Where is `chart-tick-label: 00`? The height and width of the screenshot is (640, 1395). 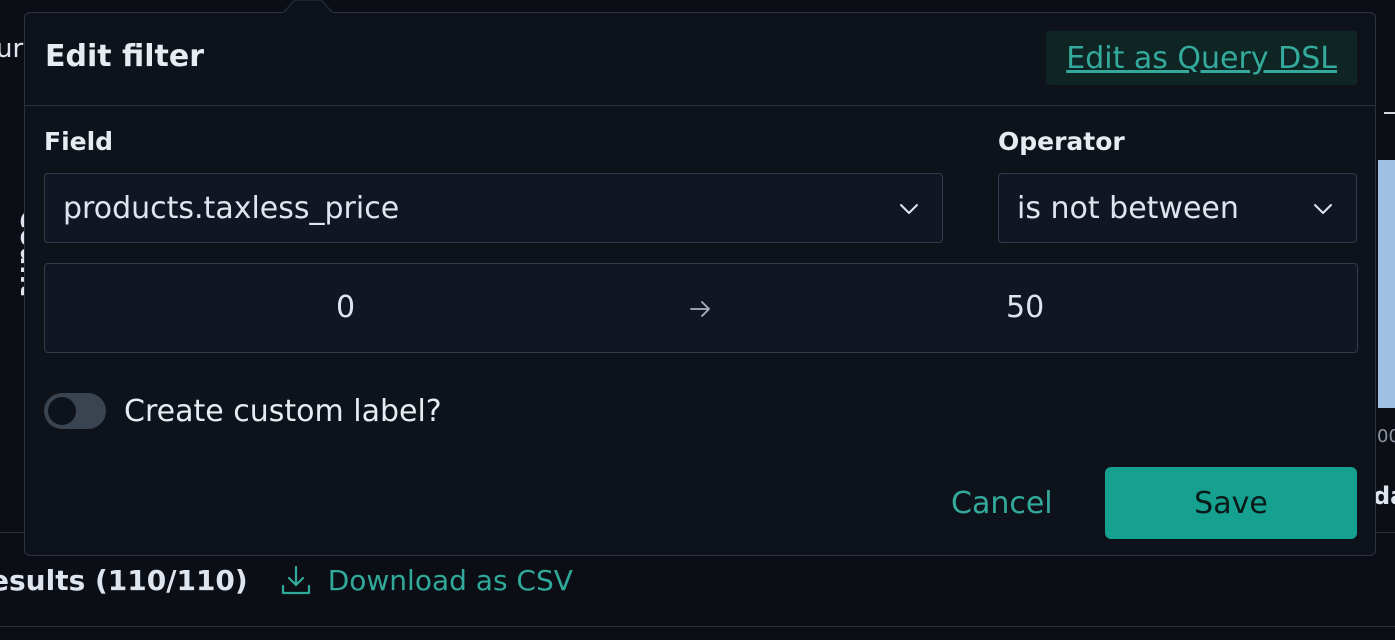 chart-tick-label: 00 is located at coordinates (1386, 436).